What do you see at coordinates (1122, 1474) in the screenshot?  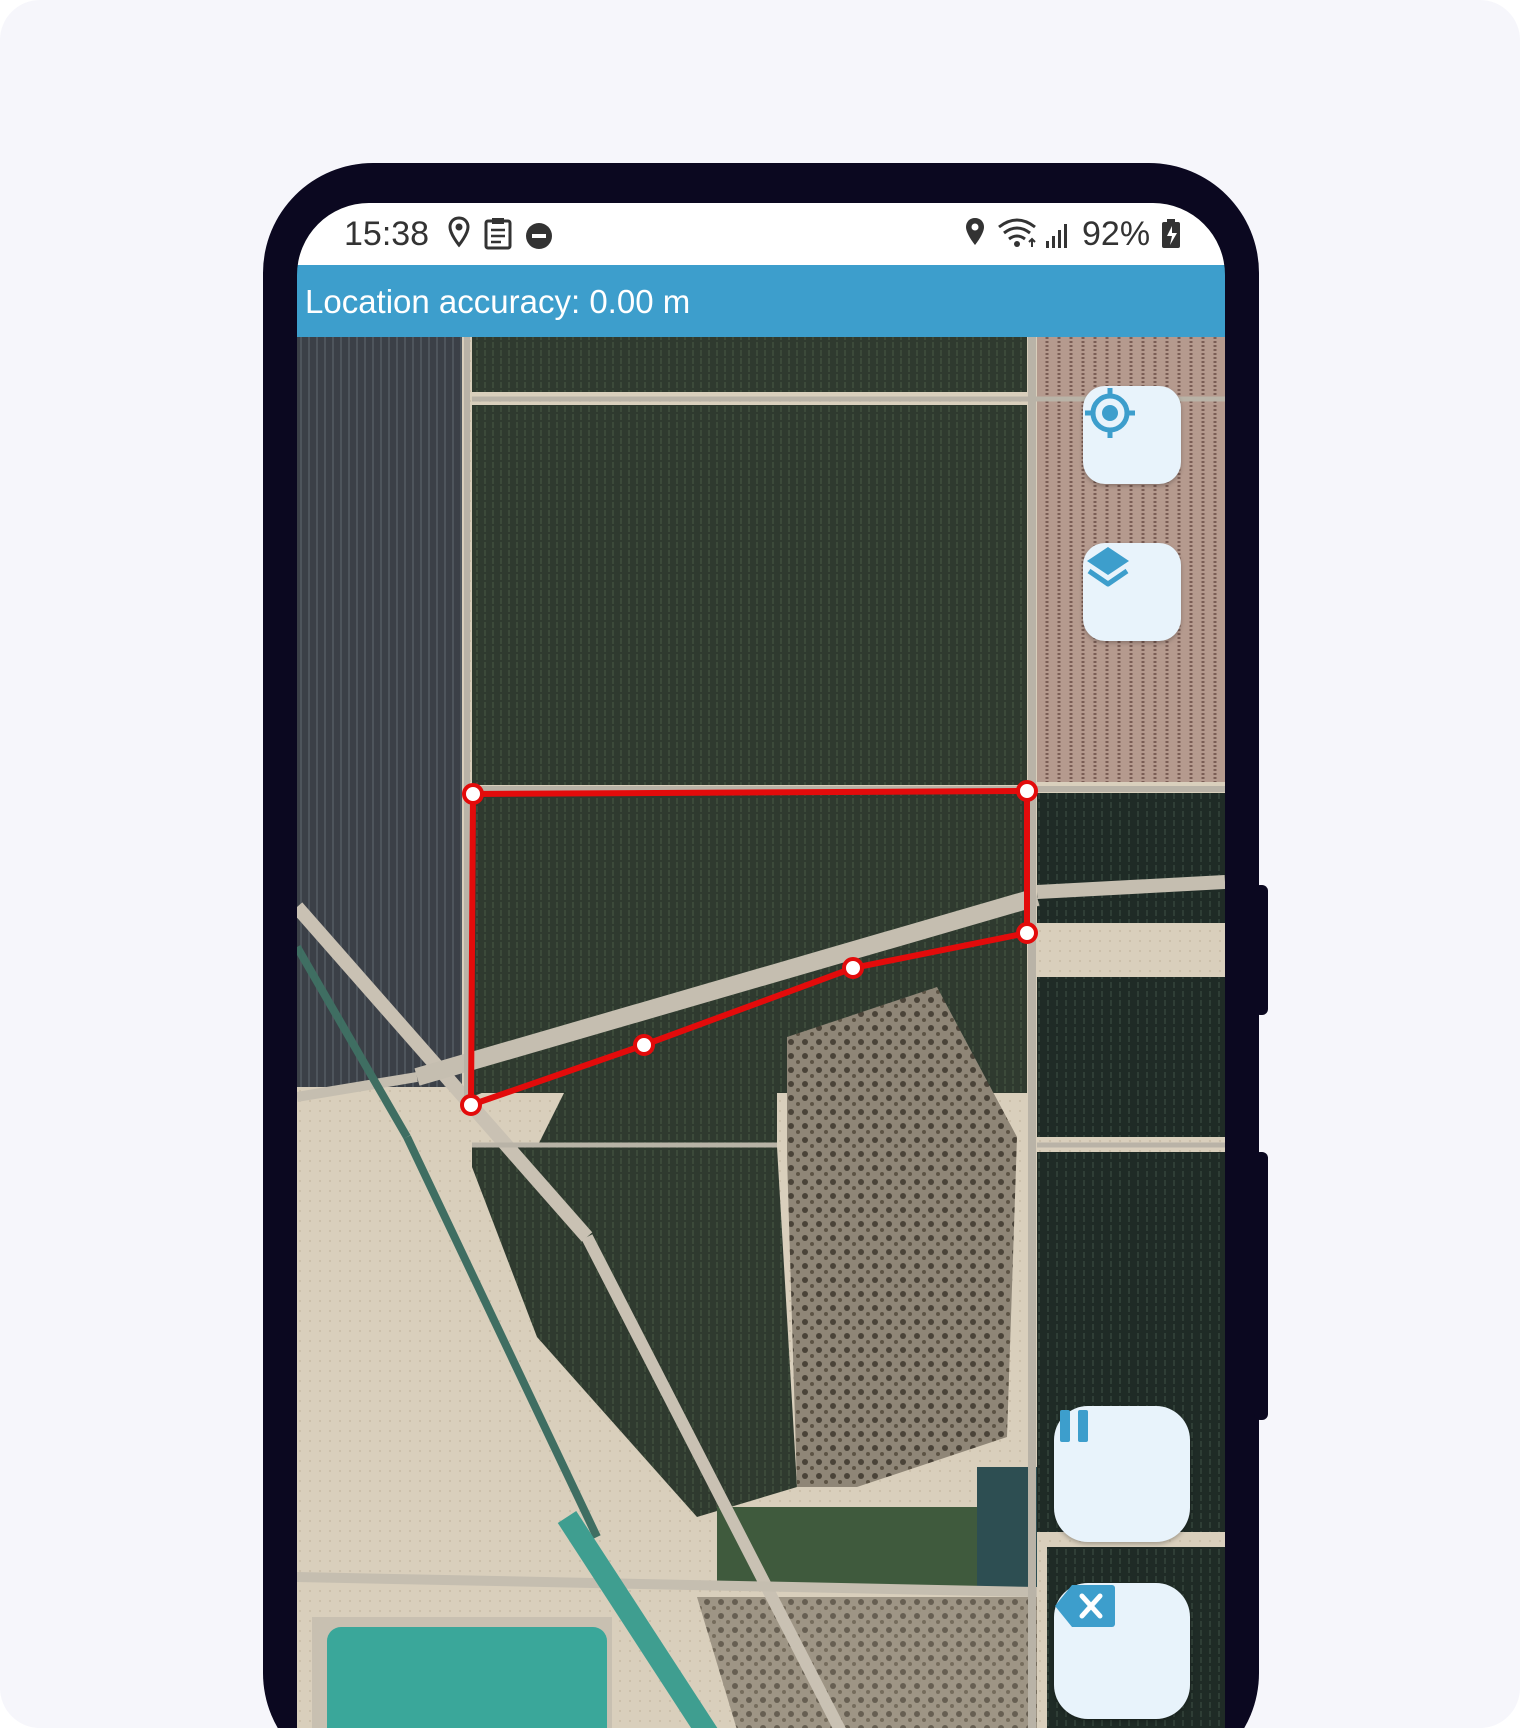 I see `pause-recording-button` at bounding box center [1122, 1474].